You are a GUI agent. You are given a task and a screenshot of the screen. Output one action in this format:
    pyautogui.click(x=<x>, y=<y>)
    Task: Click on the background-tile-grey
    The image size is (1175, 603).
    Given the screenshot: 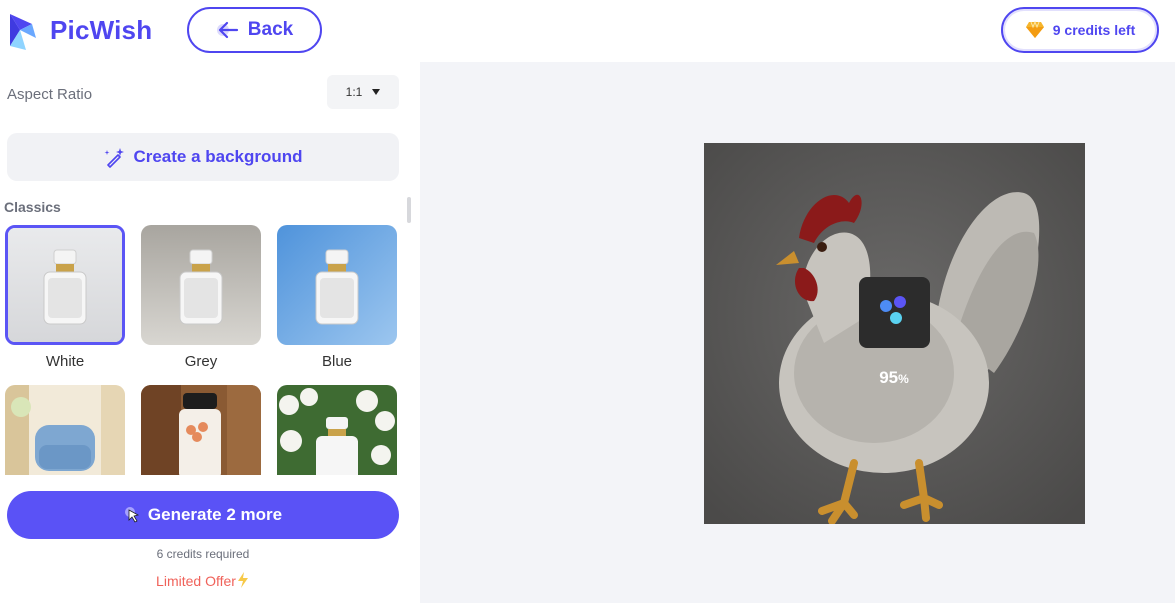 What is the action you would take?
    pyautogui.click(x=201, y=285)
    